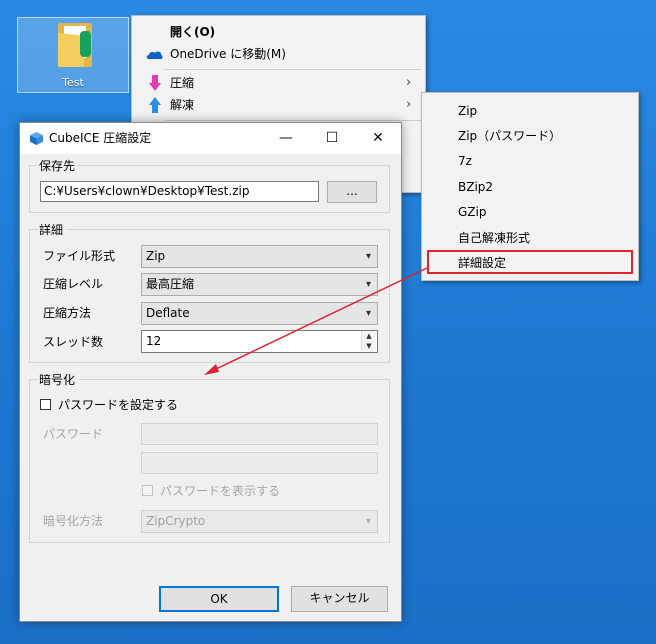  What do you see at coordinates (228, 54) in the screenshot?
I see `menu-item-label: OneDrive に移動(M)` at bounding box center [228, 54].